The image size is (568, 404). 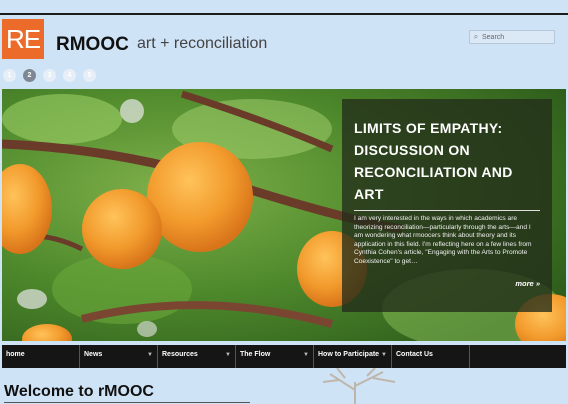 What do you see at coordinates (527, 283) in the screenshot?
I see `more-link: more »` at bounding box center [527, 283].